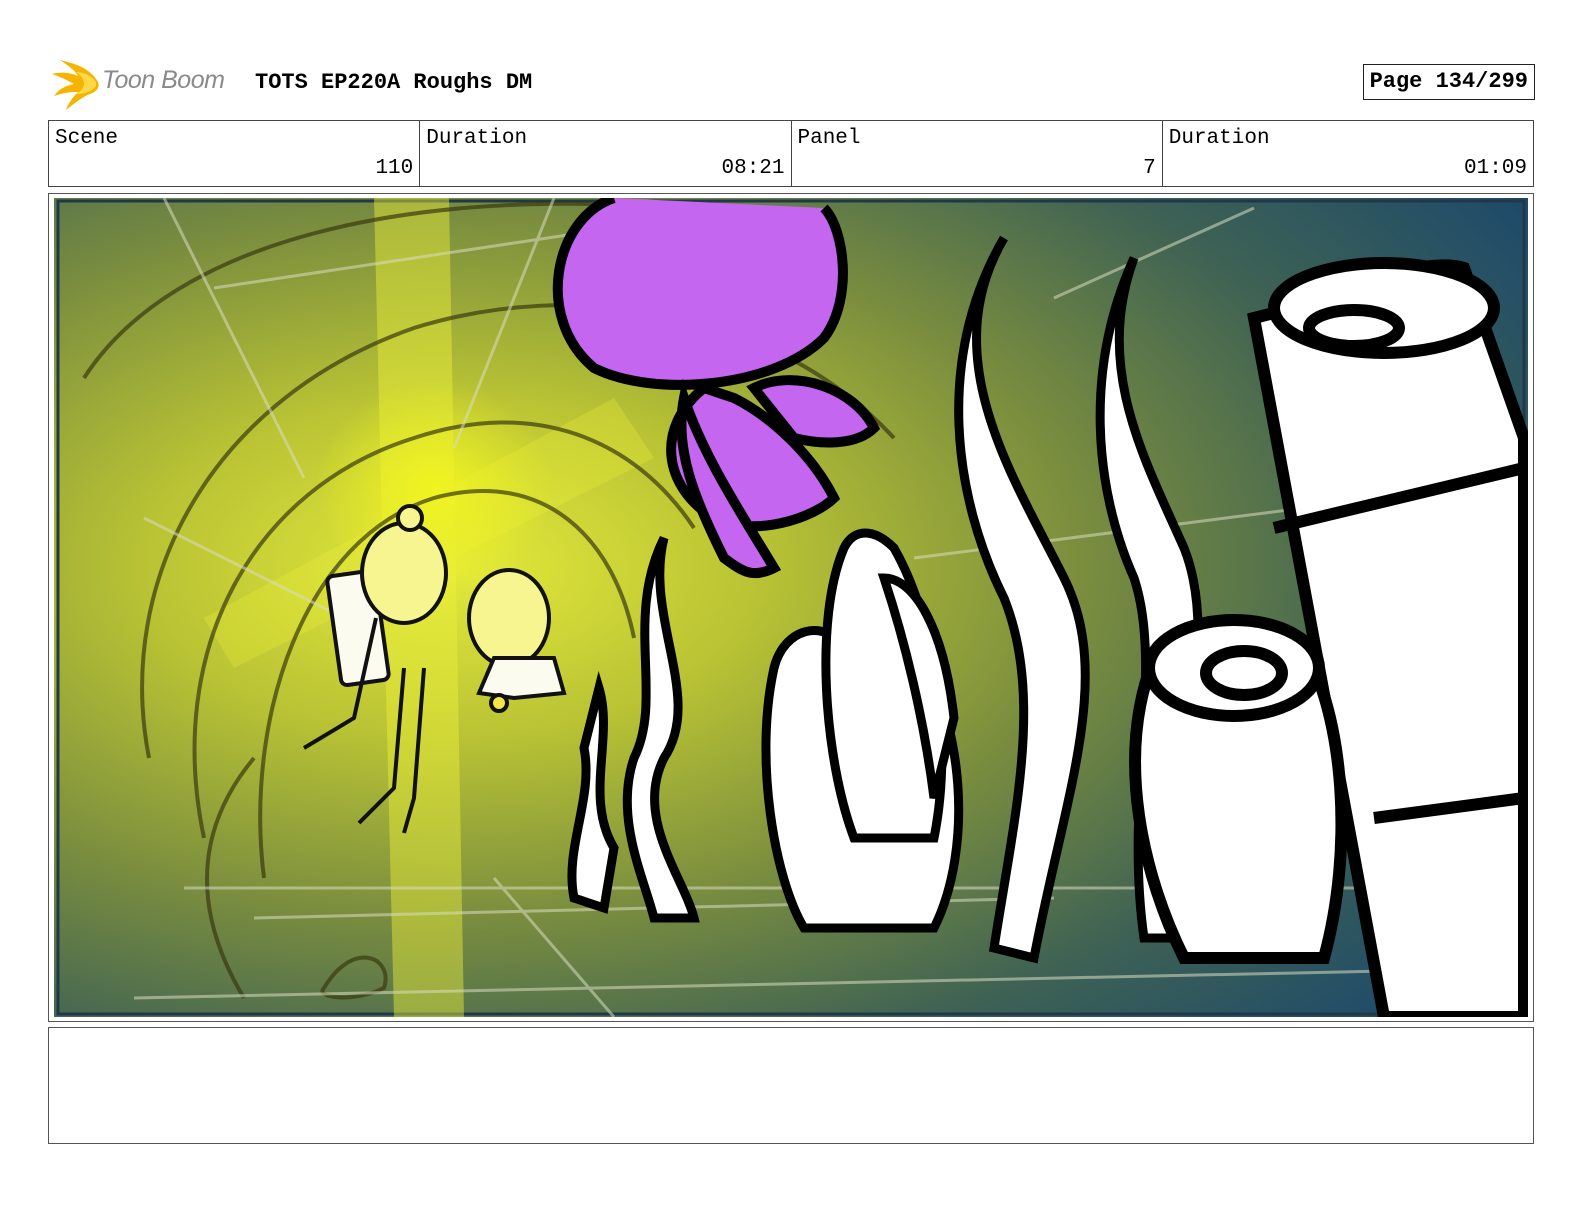  I want to click on panel-duration-label: Duration, so click(1219, 138).